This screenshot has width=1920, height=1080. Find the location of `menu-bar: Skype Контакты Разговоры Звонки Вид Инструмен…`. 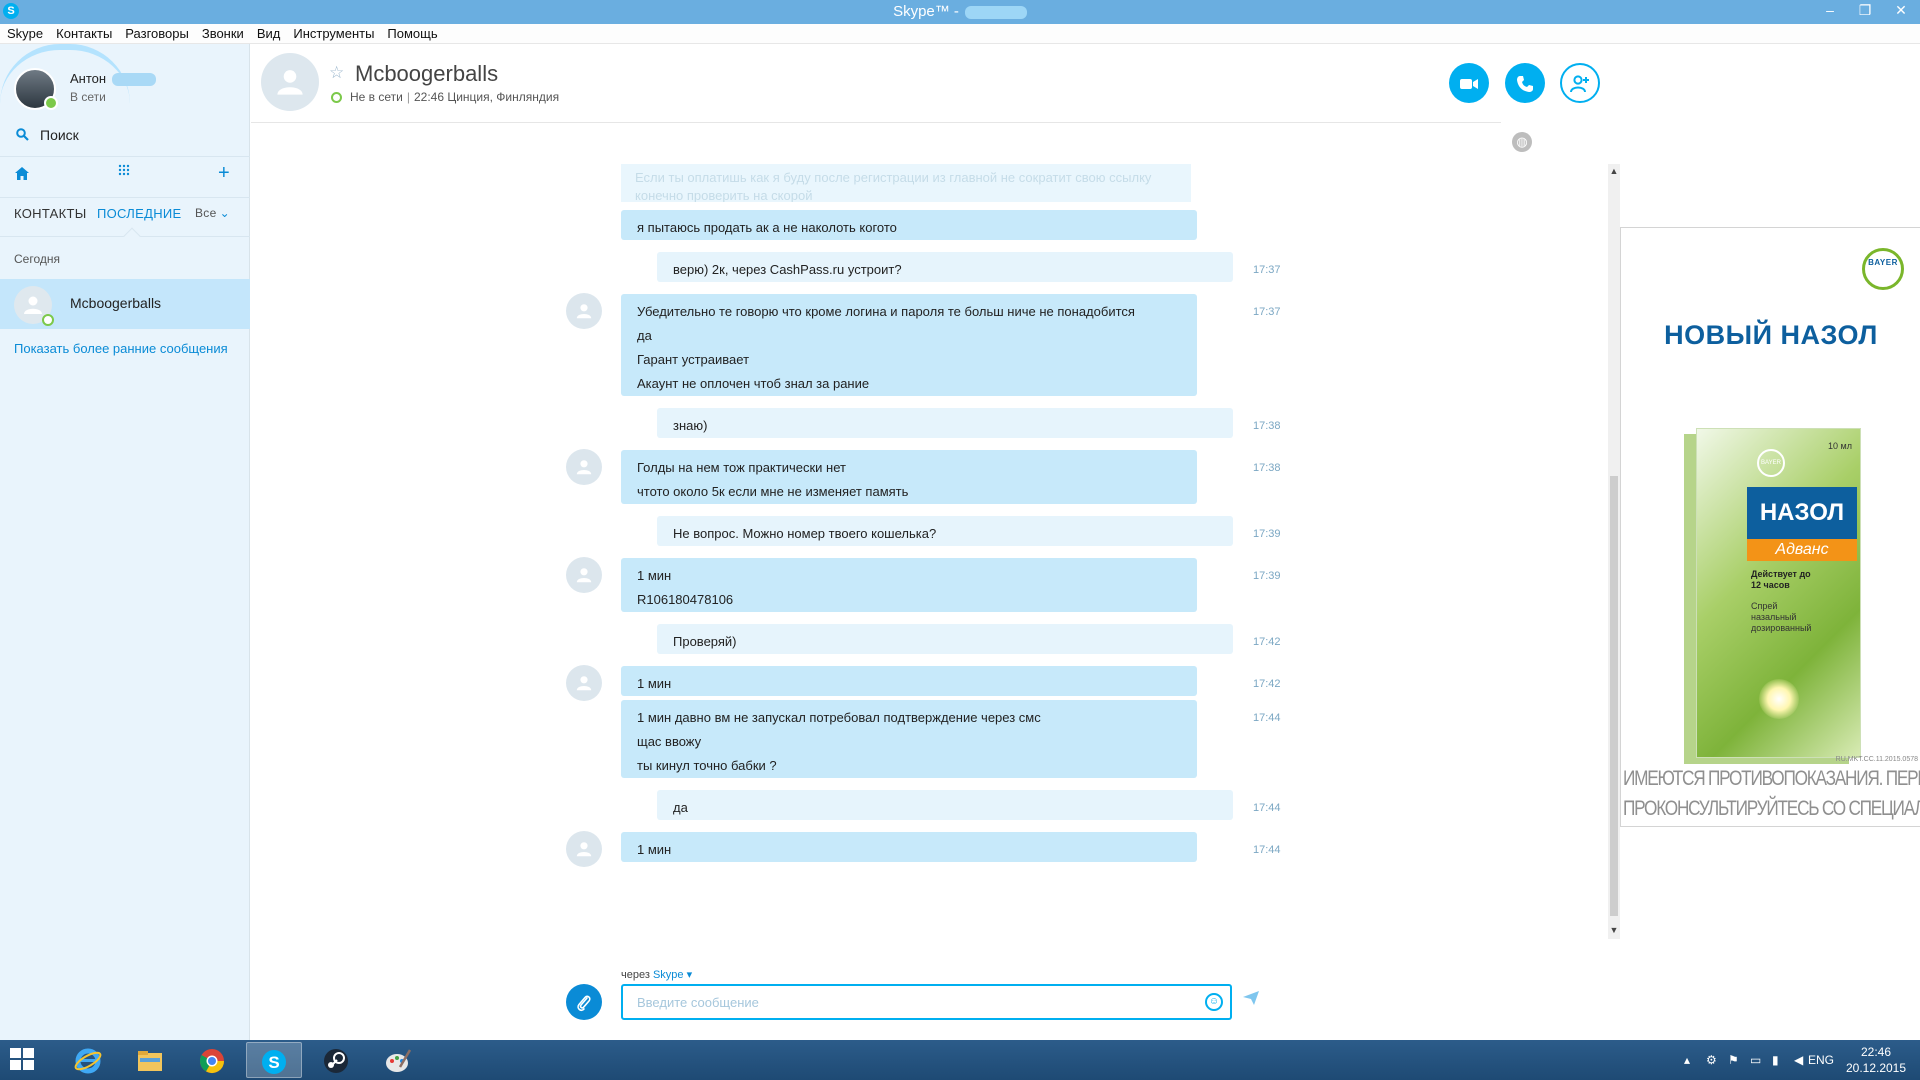

menu-bar: Skype Контакты Разговоры Звонки Вид Инструмен… is located at coordinates (960, 34).